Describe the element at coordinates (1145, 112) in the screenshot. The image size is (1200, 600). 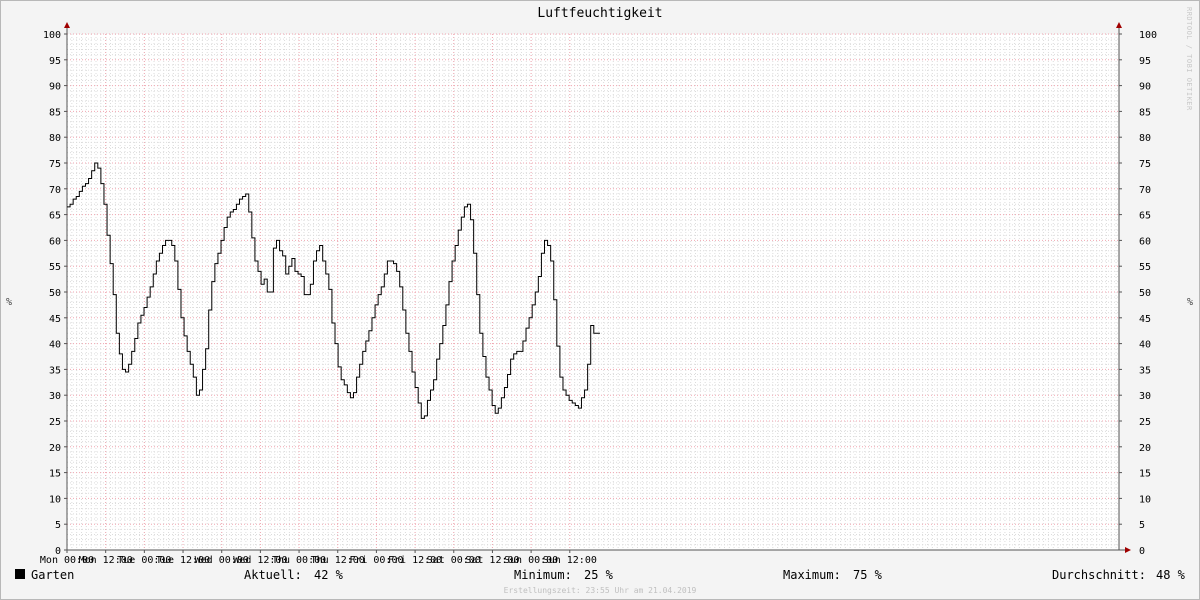
I see `y-tick-label-right: 85` at that location.